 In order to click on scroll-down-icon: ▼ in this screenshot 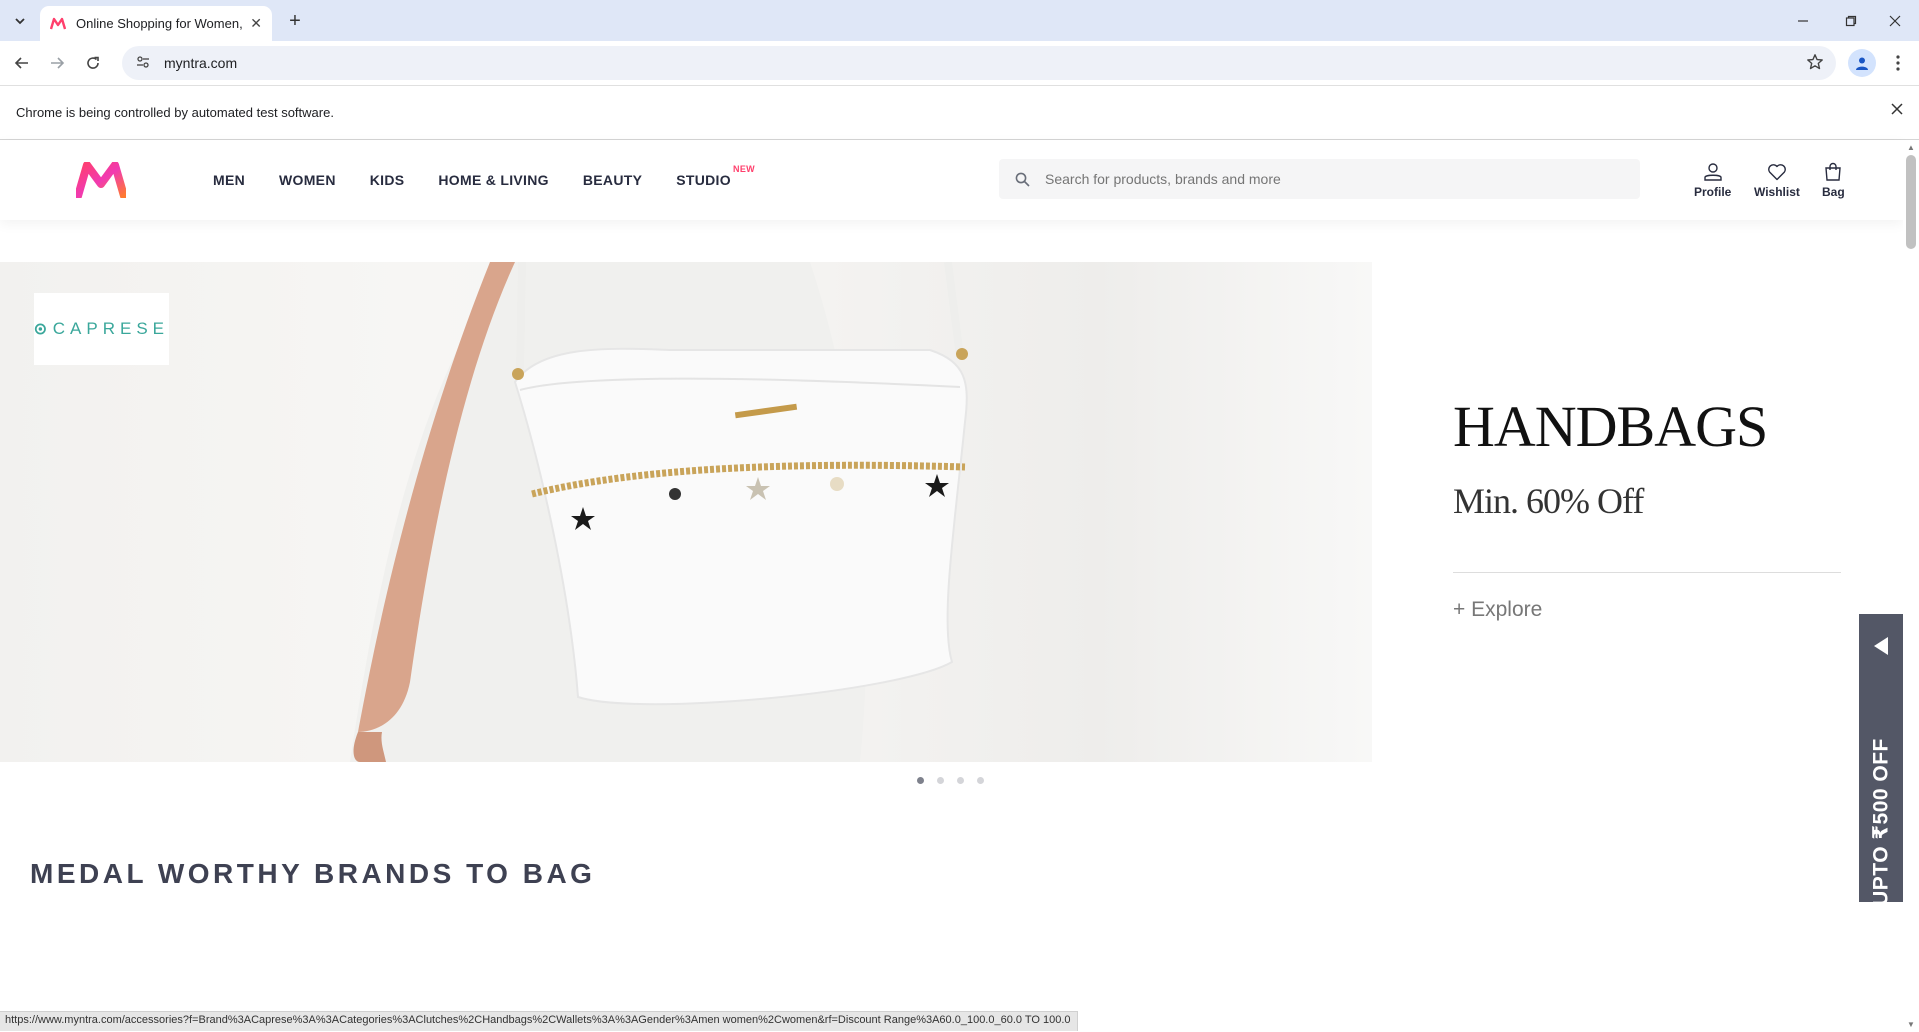, I will do `click(1911, 1024)`.